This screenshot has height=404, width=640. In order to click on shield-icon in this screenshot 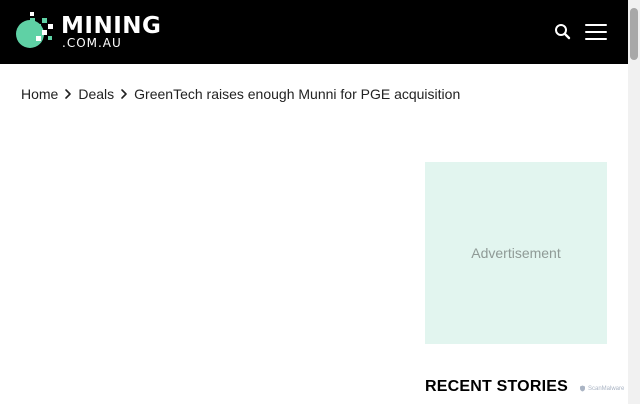, I will do `click(582, 388)`.